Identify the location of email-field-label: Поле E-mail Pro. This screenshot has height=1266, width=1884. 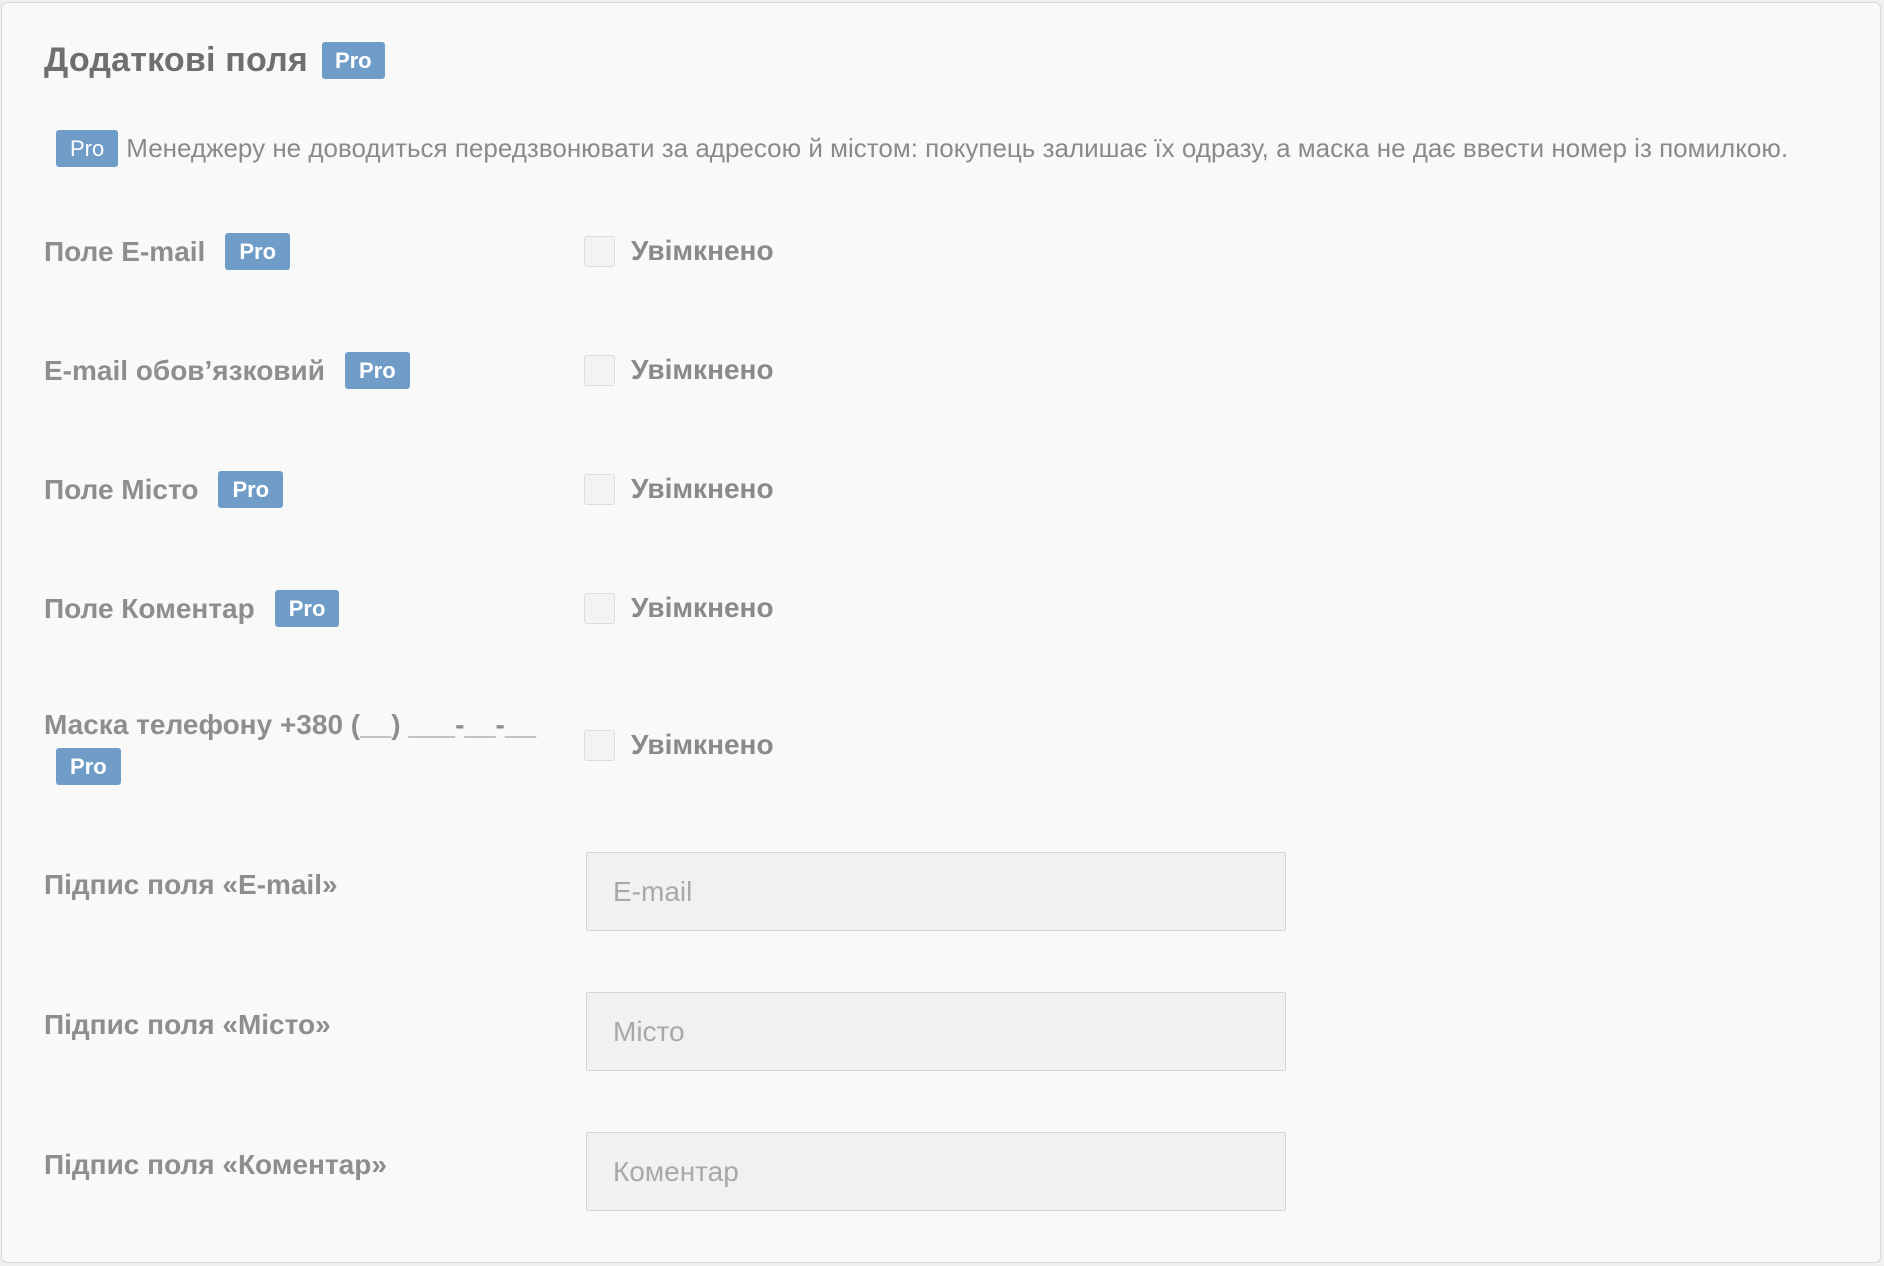
(167, 251).